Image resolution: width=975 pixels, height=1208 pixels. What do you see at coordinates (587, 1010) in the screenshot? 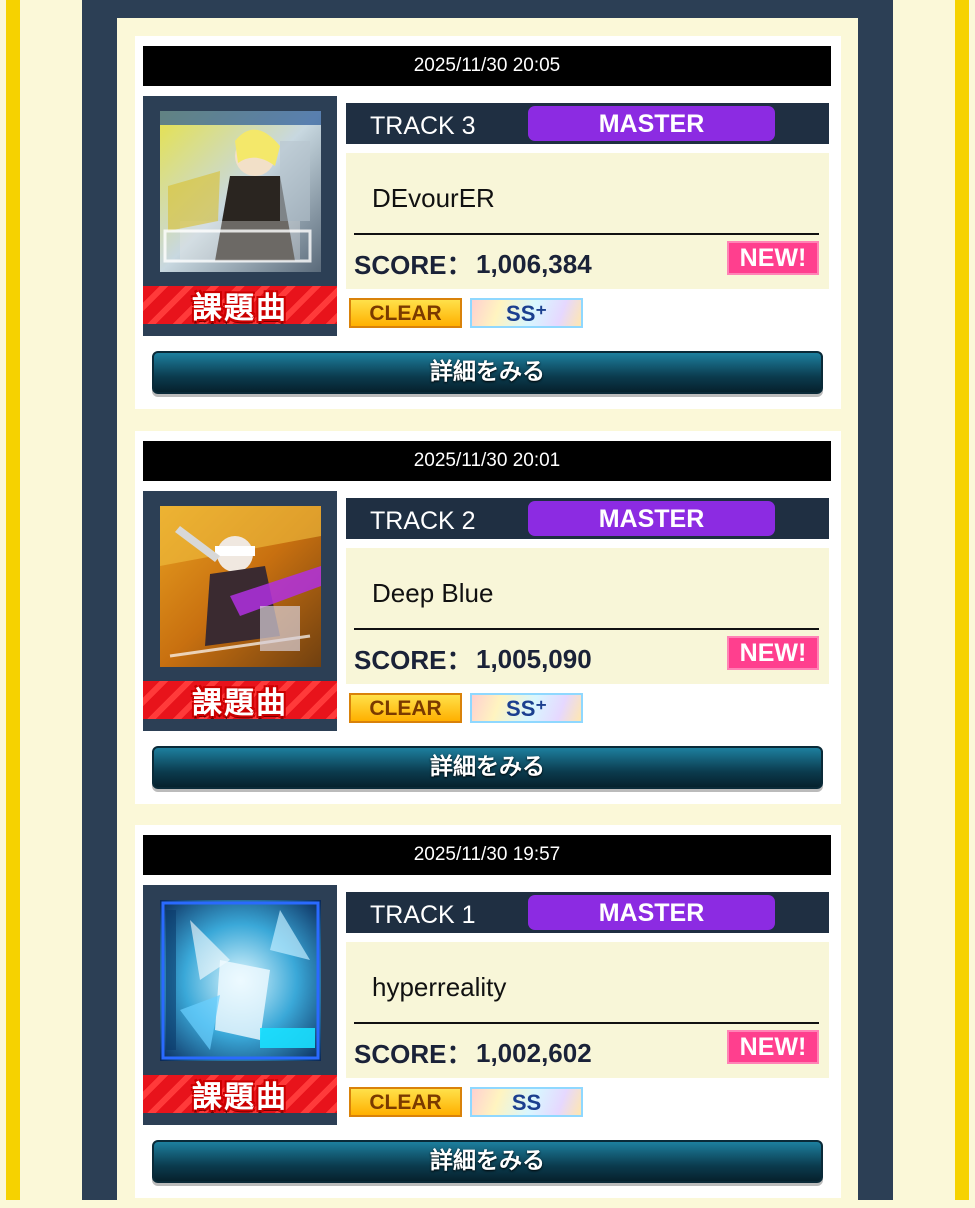
I see `song-info: hyperreality SCORE： 1,002,602 NEW!` at bounding box center [587, 1010].